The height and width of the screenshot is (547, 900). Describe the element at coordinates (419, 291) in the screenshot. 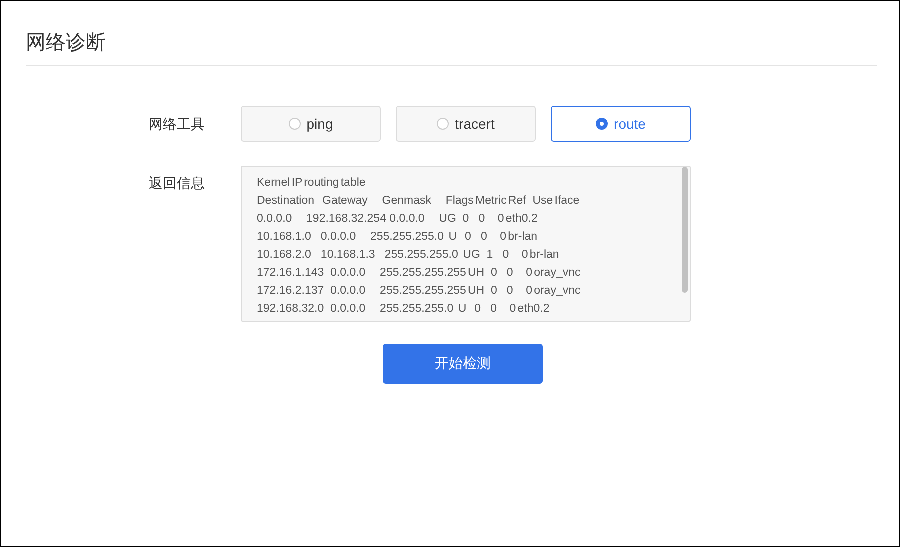

I see `output-line: 172.16.2.137 0.0.0.0 255.255.255.255 UH 0 0 0 oray_vnc` at that location.